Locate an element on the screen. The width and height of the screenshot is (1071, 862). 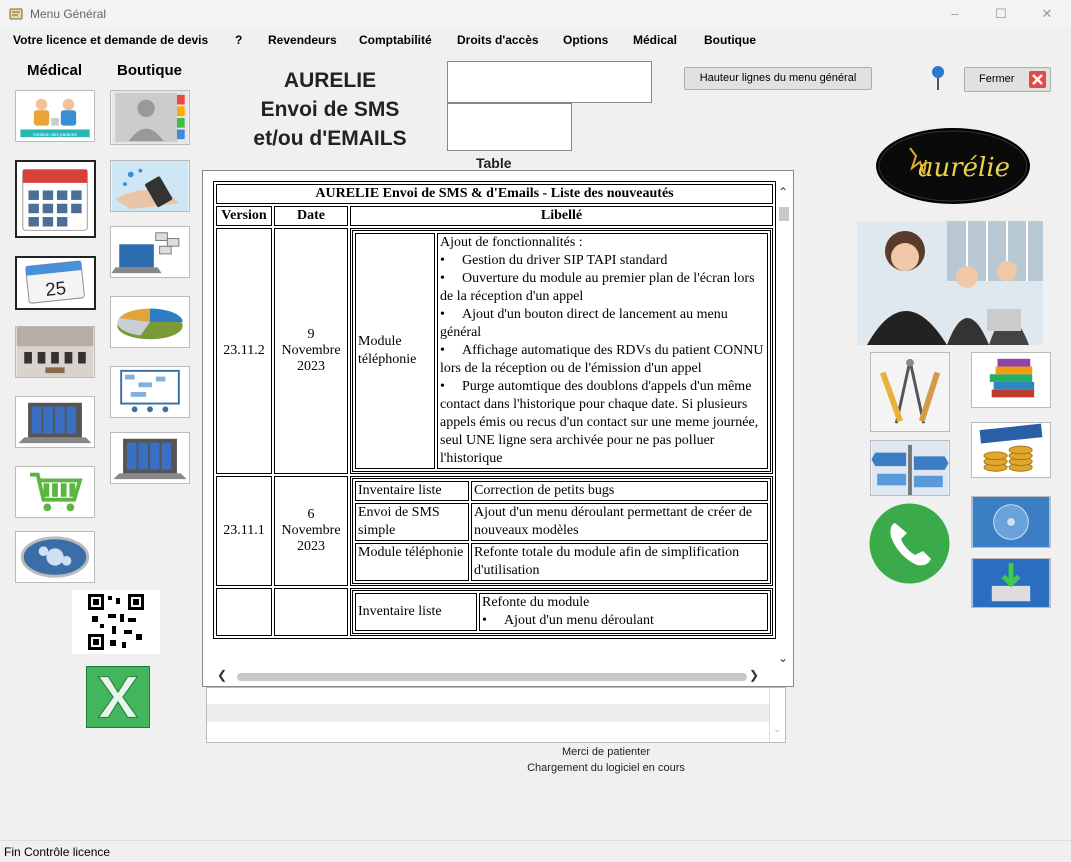
compass-pencil-icon is located at coordinates (910, 392).